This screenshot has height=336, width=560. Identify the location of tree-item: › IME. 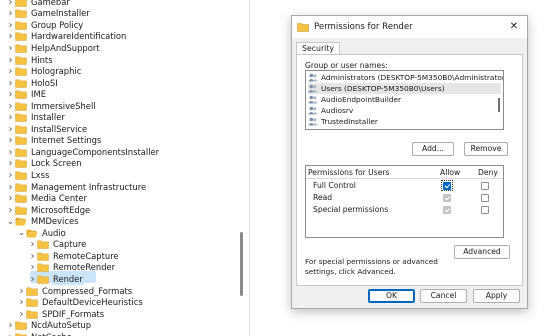
(26, 95).